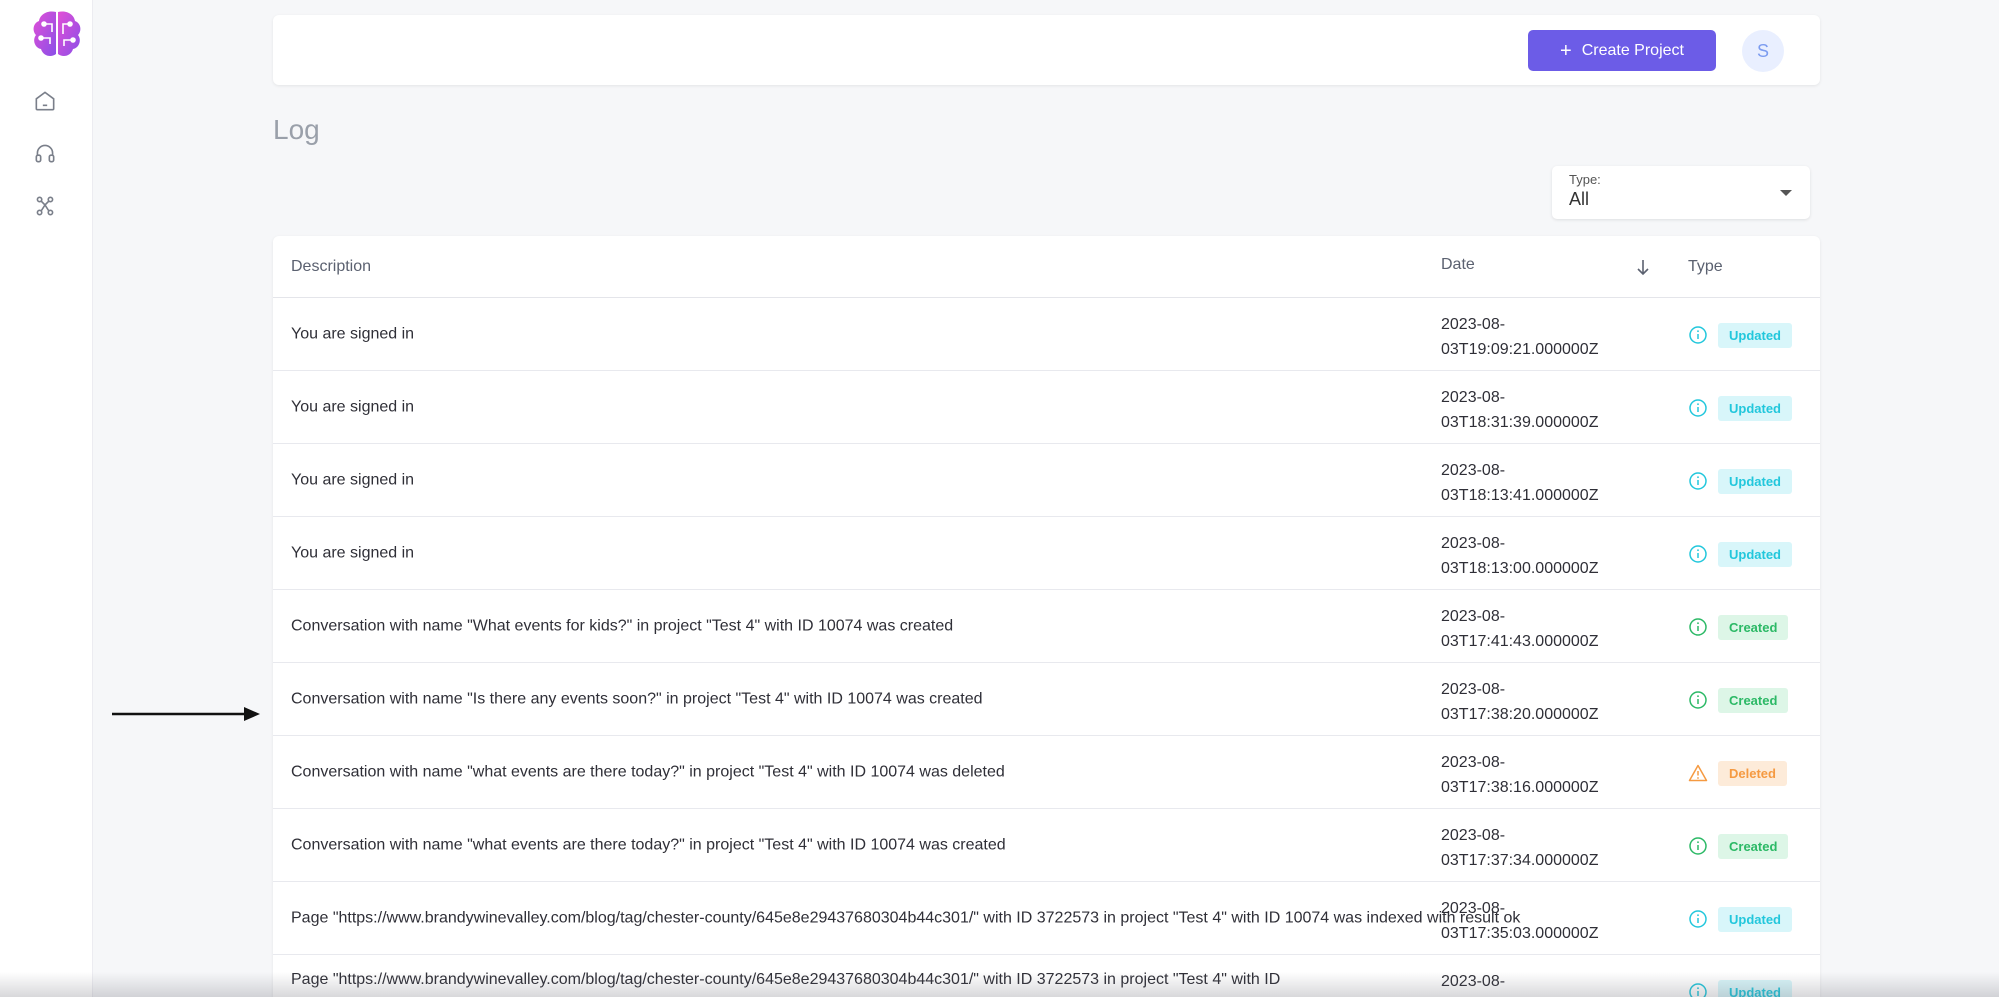 Image resolution: width=1999 pixels, height=997 pixels. What do you see at coordinates (1632, 50) in the screenshot?
I see `create-project-label: Create Project` at bounding box center [1632, 50].